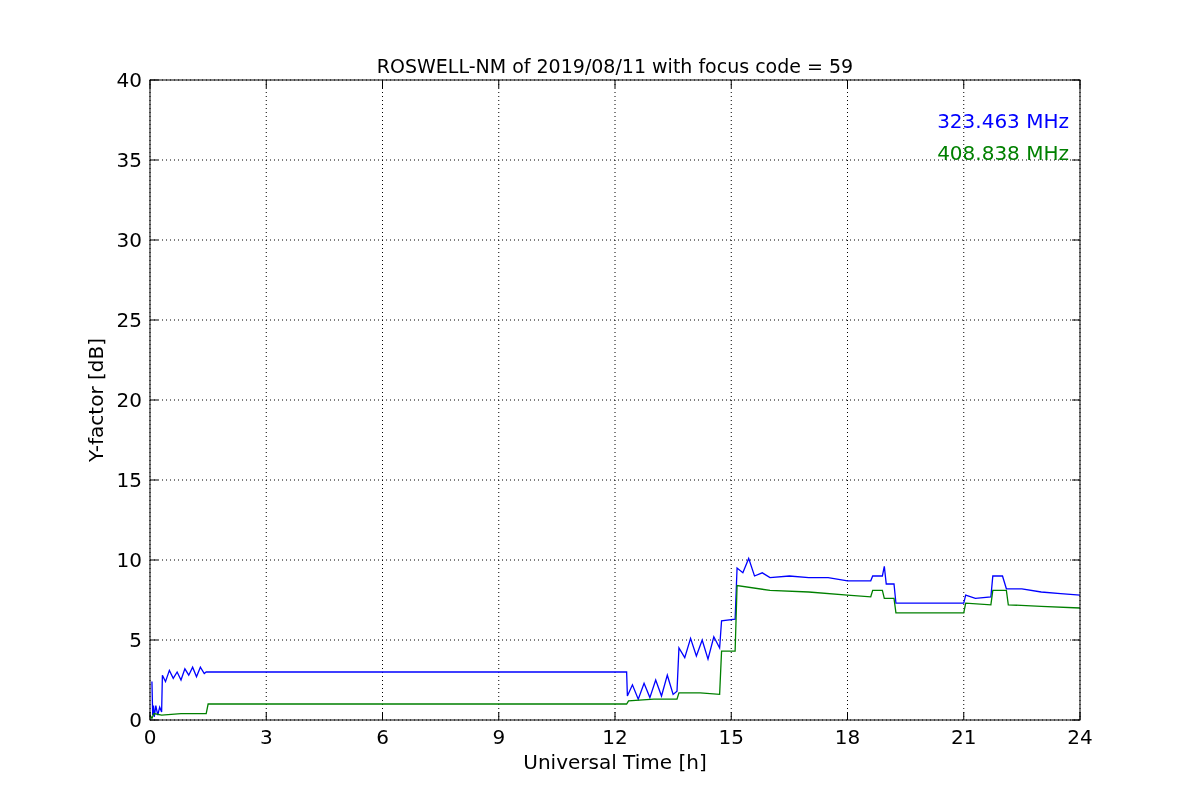  I want to click on legend-label: 408.838 MHz, so click(1003, 153).